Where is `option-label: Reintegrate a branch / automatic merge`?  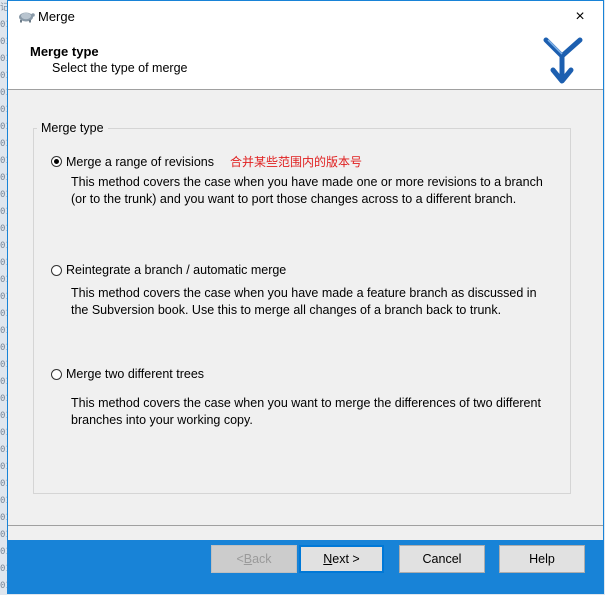 option-label: Reintegrate a branch / automatic merge is located at coordinates (176, 270).